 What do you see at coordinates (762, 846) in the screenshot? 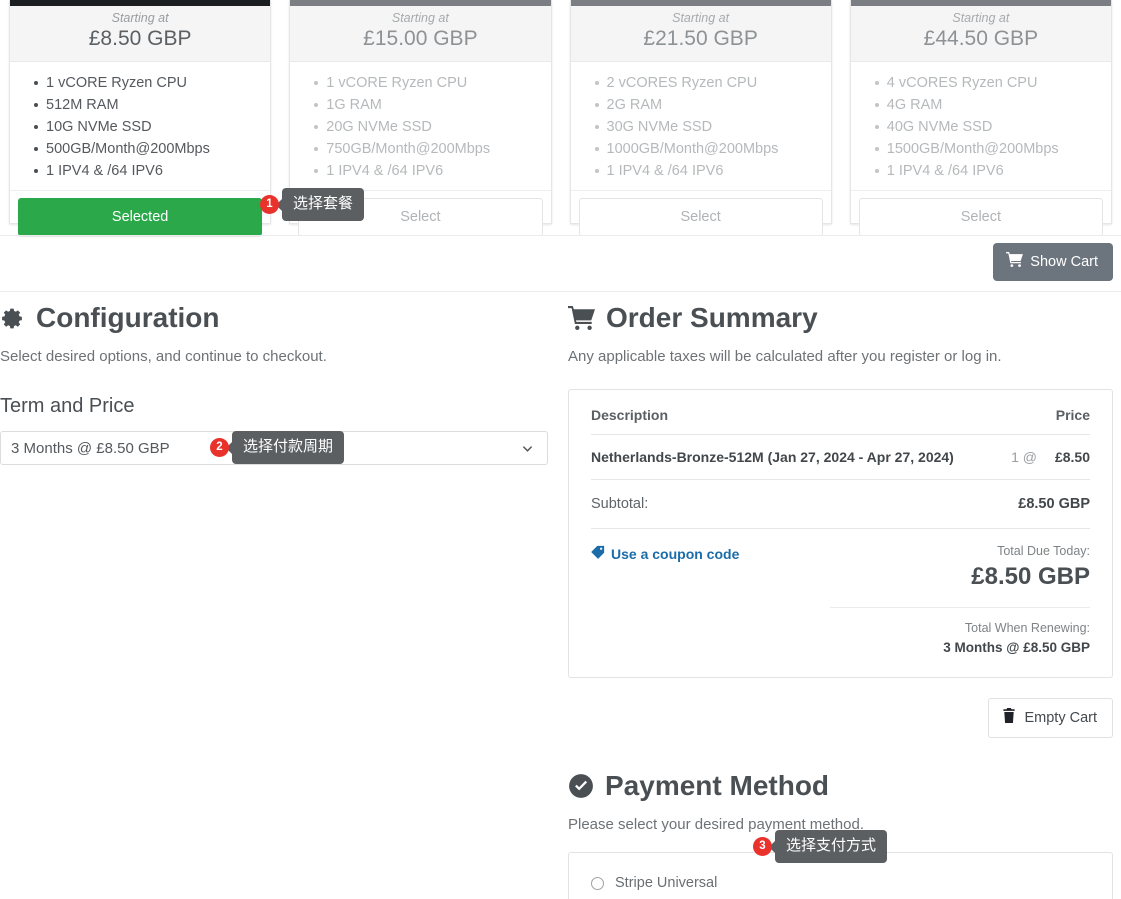
I see `annotation-number: 3` at bounding box center [762, 846].